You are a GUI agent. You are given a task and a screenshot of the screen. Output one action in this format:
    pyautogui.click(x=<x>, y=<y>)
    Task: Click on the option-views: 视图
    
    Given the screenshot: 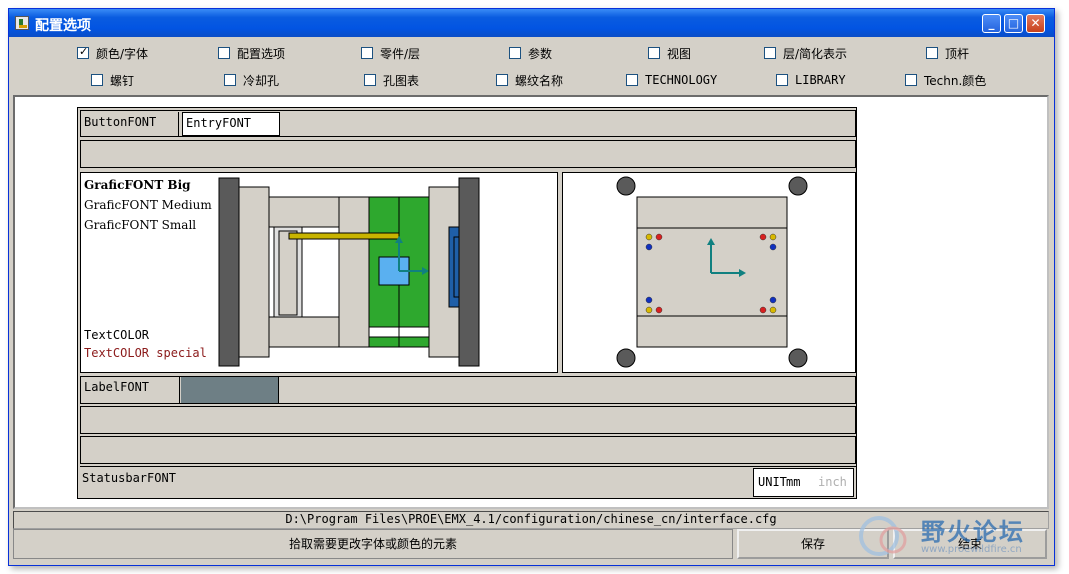 What is the action you would take?
    pyautogui.click(x=669, y=53)
    